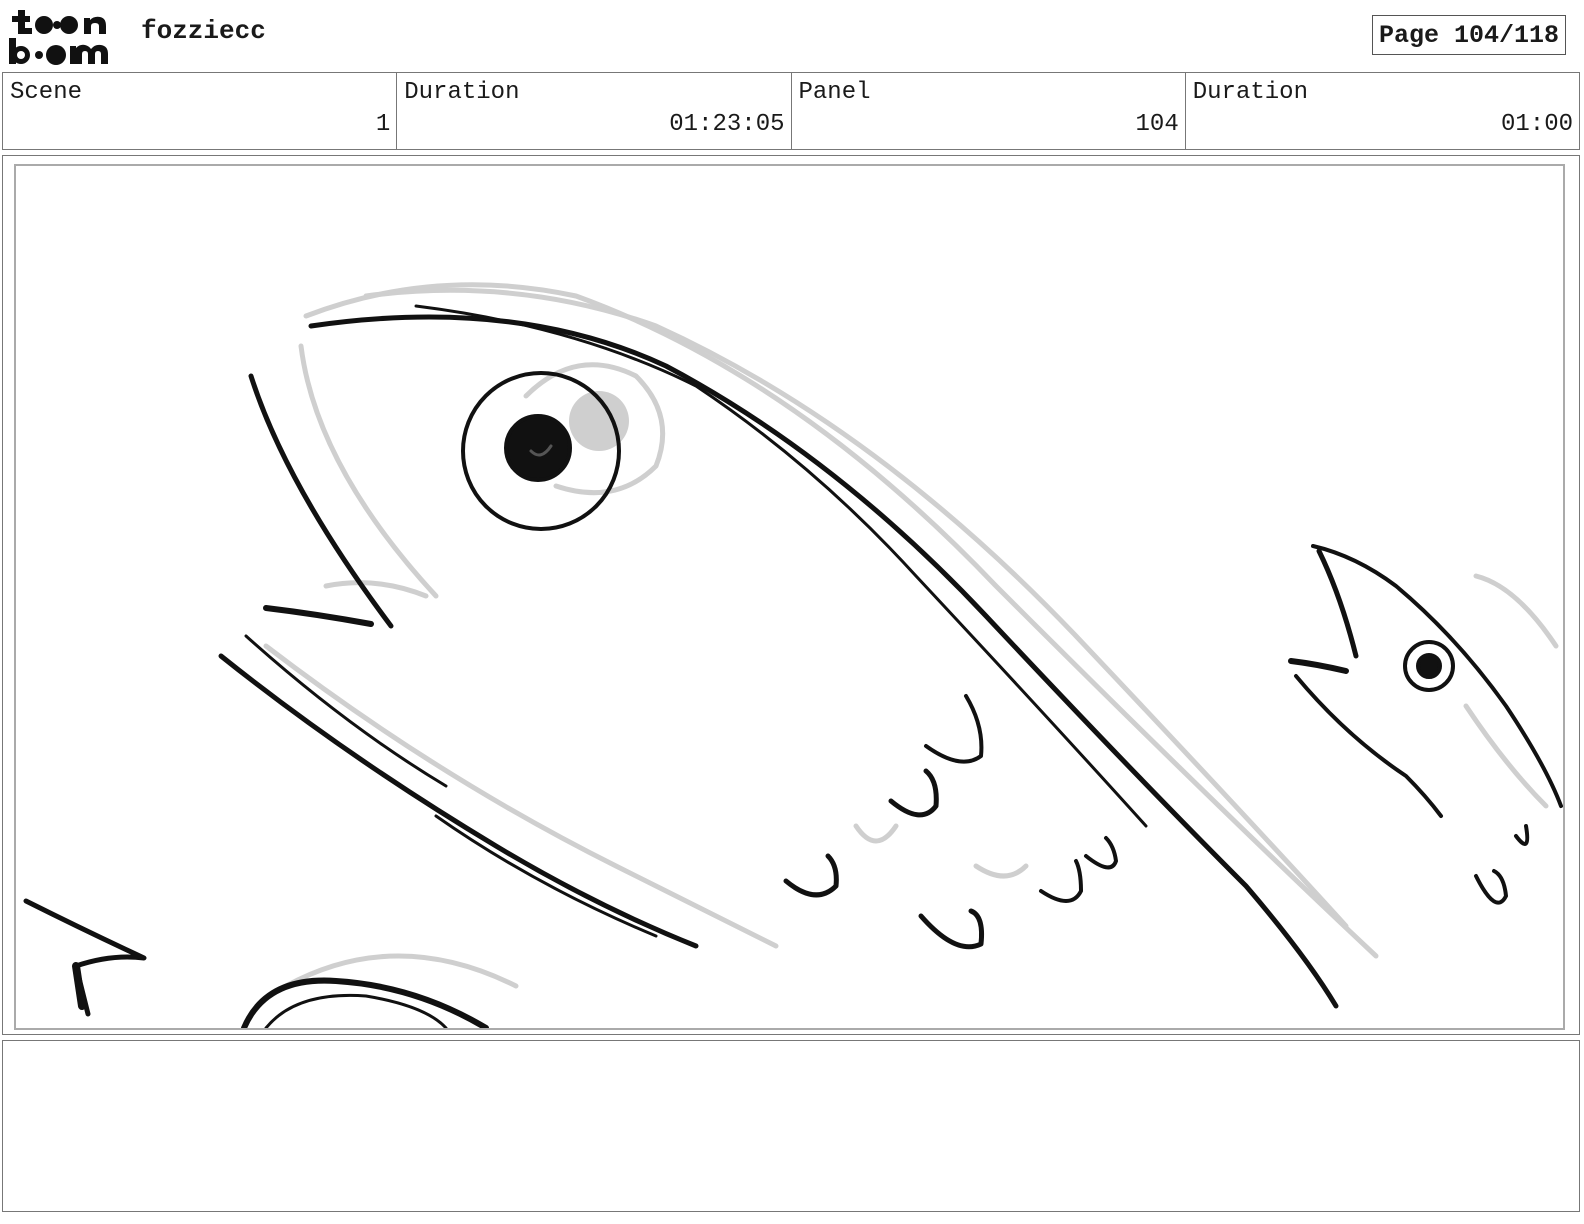  What do you see at coordinates (383, 124) in the screenshot?
I see `scene-value: 1` at bounding box center [383, 124].